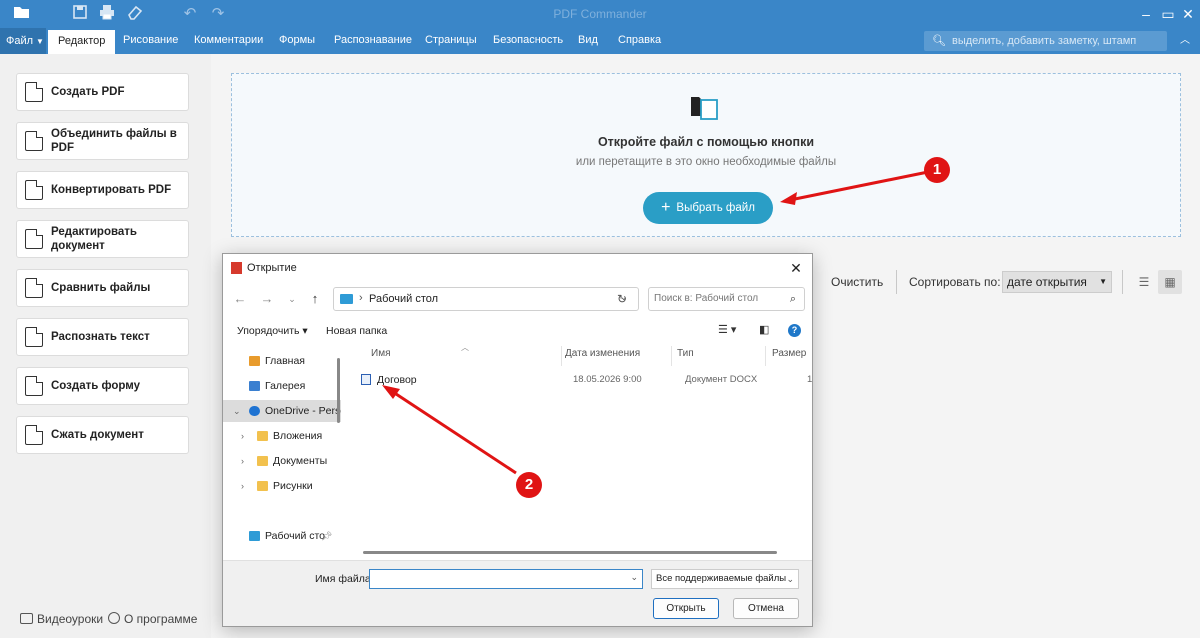 This screenshot has width=1200, height=638. I want to click on choose-file-button: + Выбрать файл, so click(708, 208).